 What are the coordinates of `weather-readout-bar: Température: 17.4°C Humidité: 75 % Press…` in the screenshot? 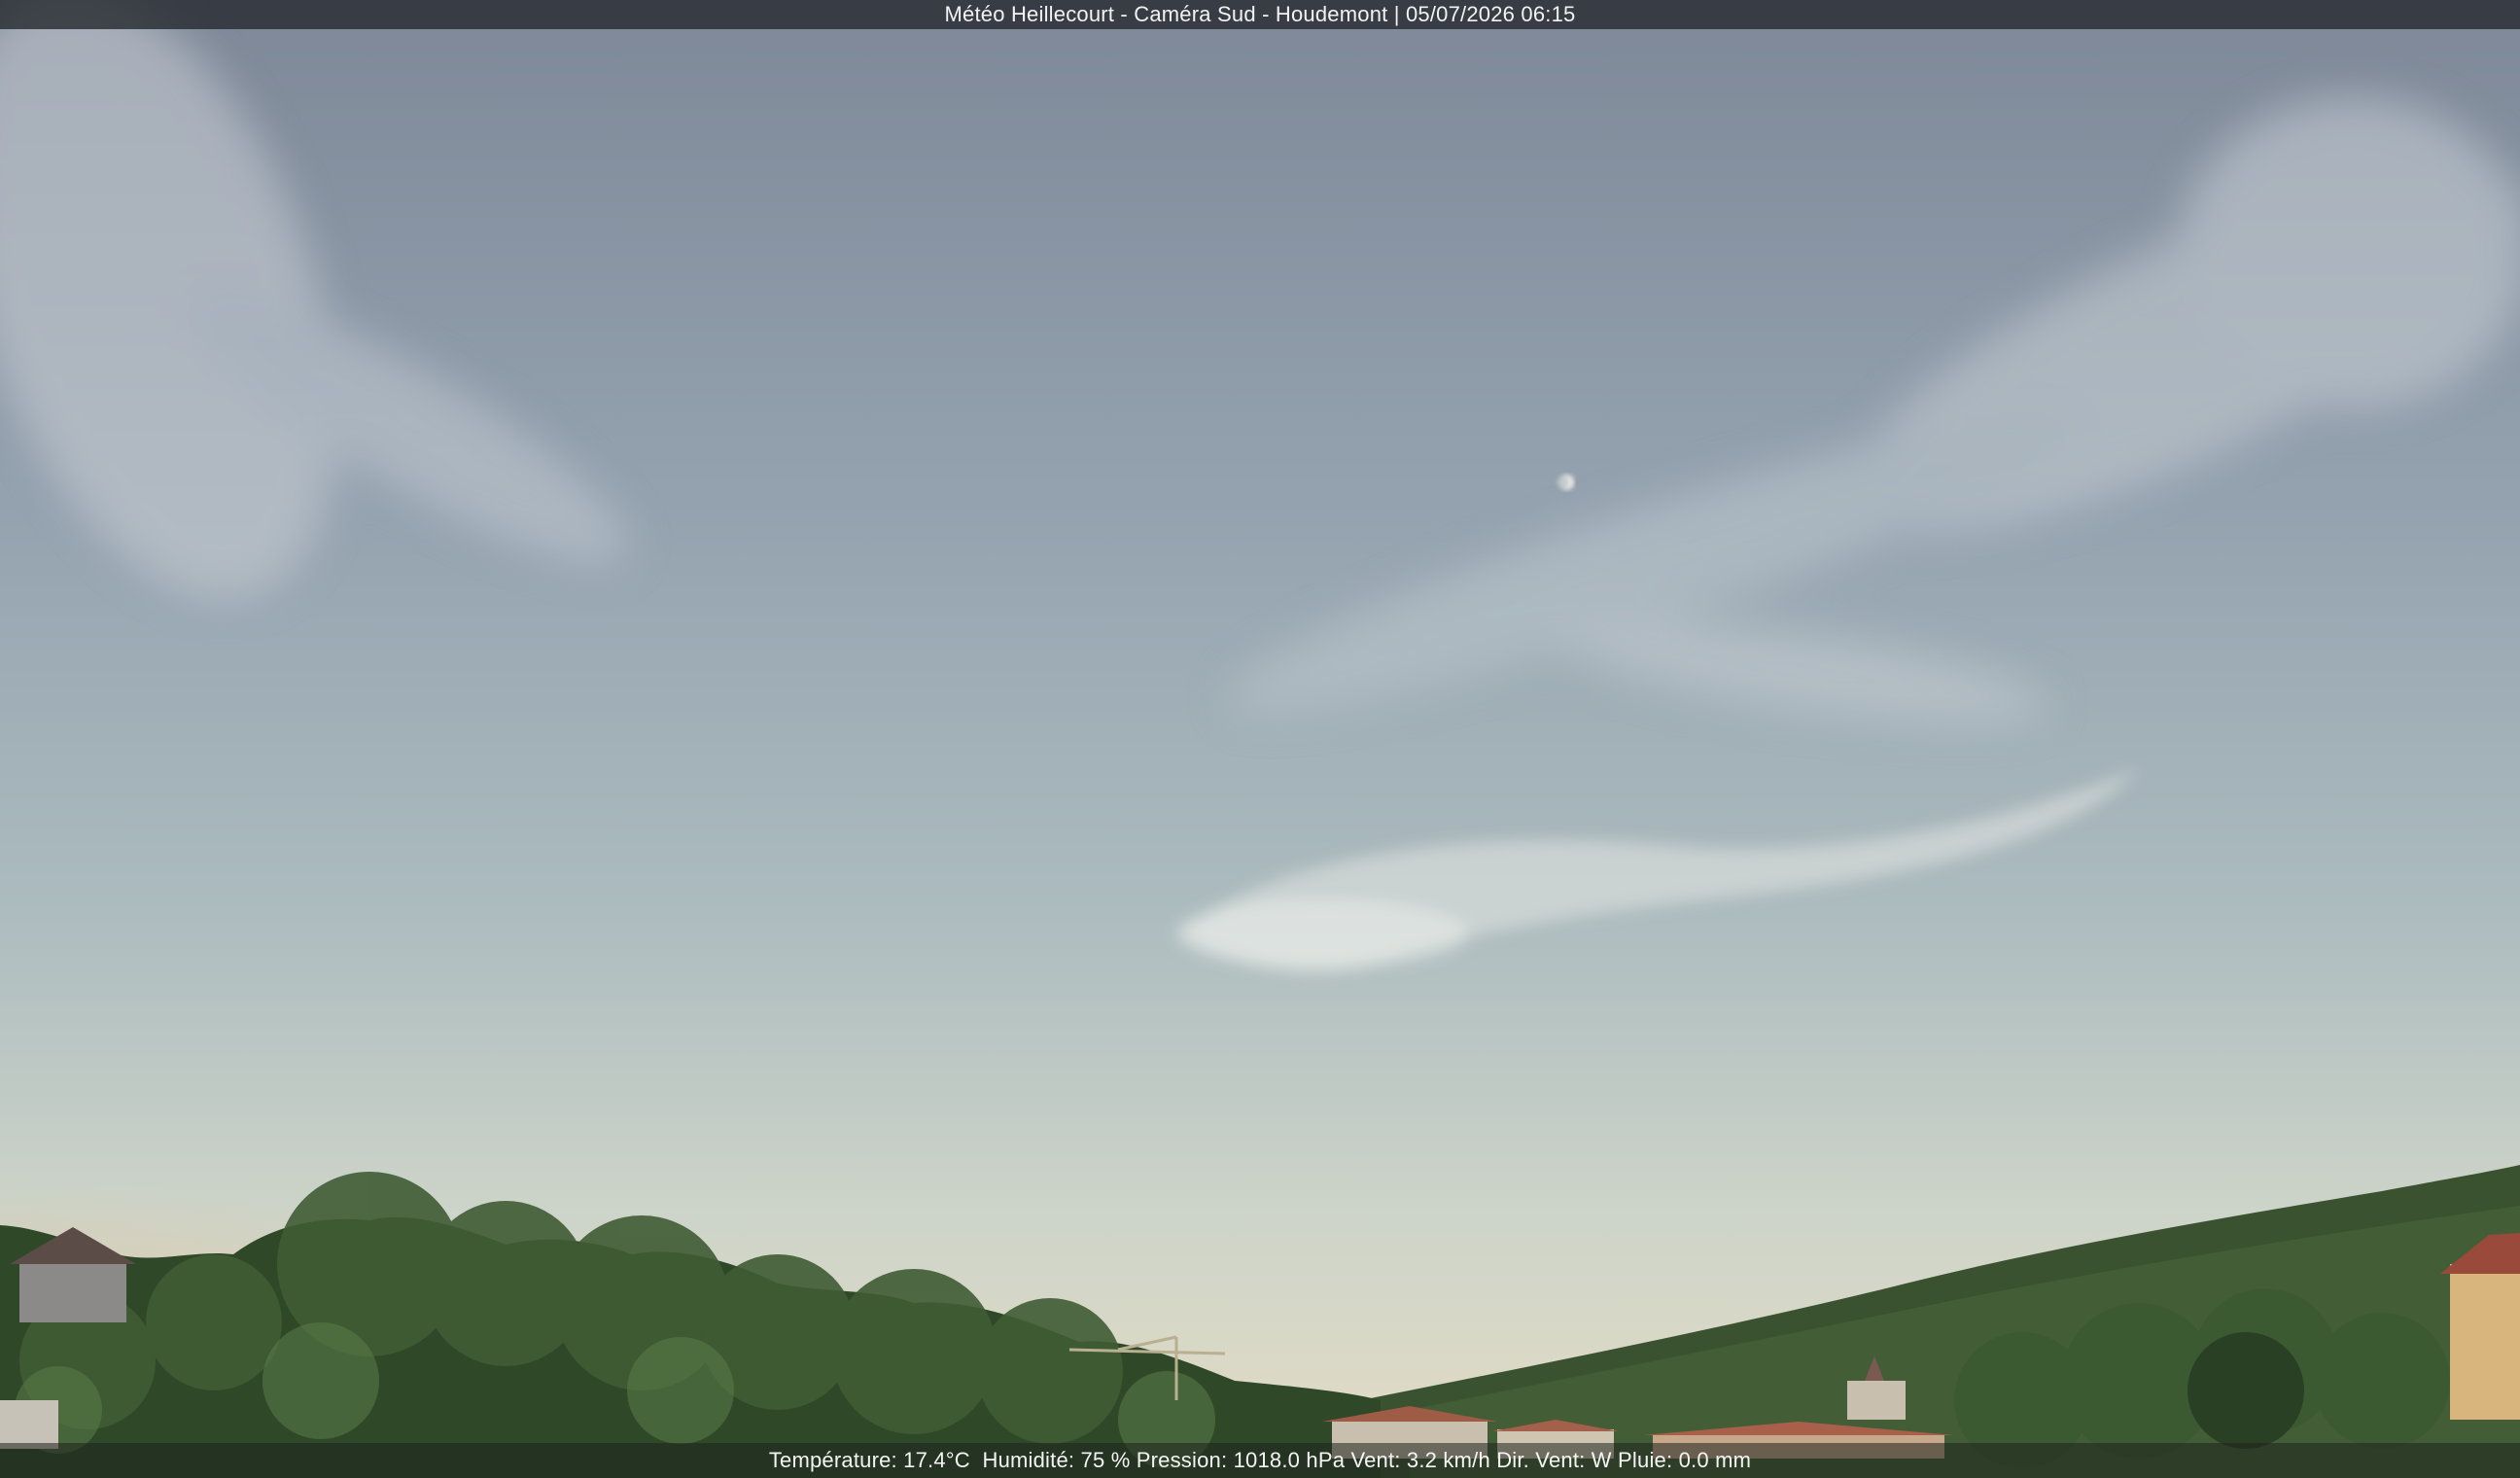 It's located at (1260, 1460).